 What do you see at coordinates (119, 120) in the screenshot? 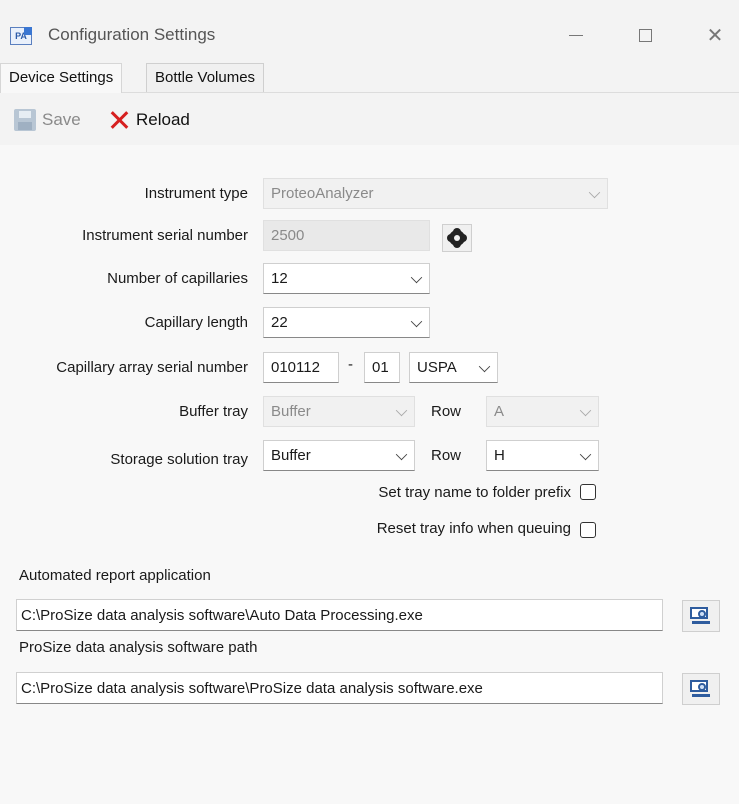
I see `reload-x-icon` at bounding box center [119, 120].